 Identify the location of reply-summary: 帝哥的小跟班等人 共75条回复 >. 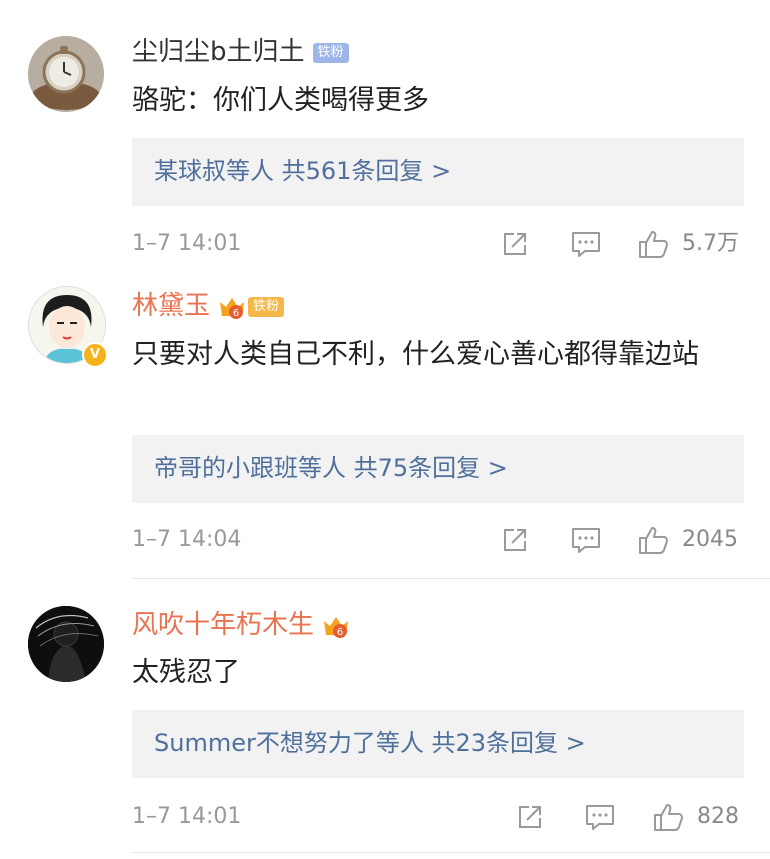
(438, 469).